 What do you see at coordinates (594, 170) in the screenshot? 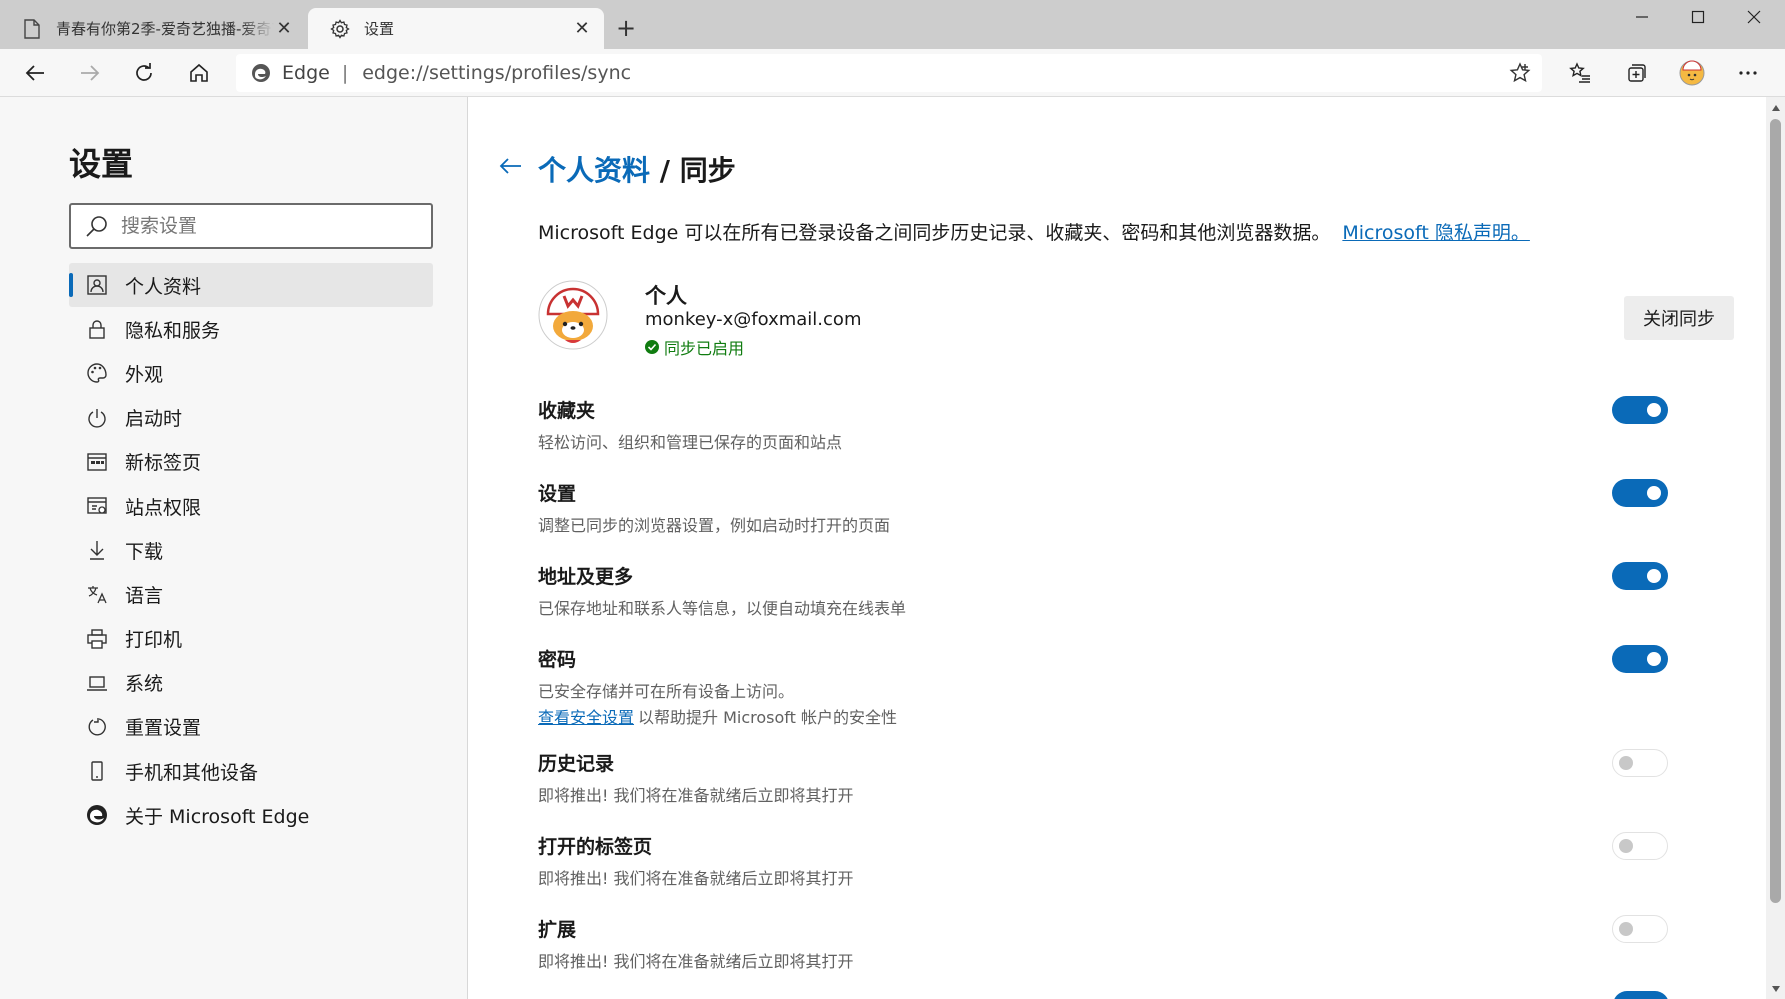
I see `breadcrumb-profiles-link: 个人资料` at bounding box center [594, 170].